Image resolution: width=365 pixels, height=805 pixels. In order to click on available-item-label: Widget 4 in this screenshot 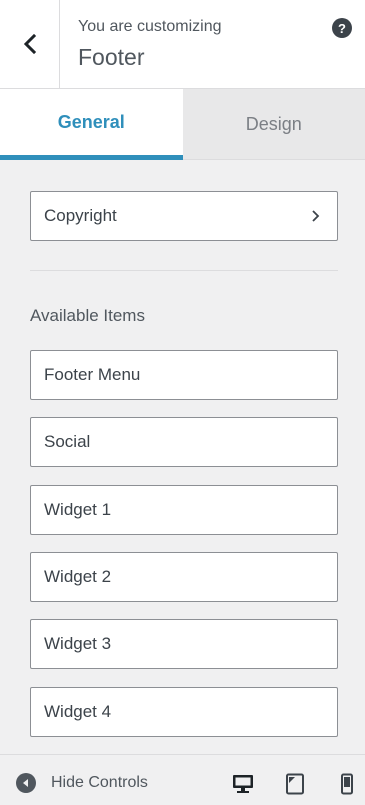, I will do `click(78, 711)`.